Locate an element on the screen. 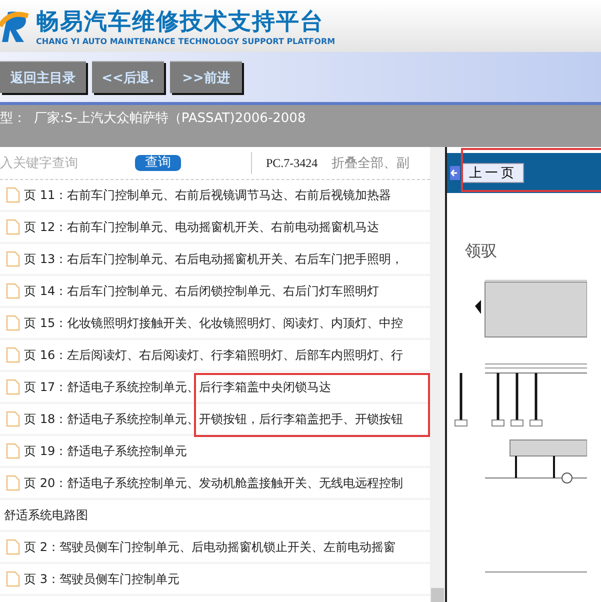  page-entry-link: 页 13：右后车门控制单元、右后电动摇窗机开关、右后车门把手照明， is located at coordinates (214, 259).